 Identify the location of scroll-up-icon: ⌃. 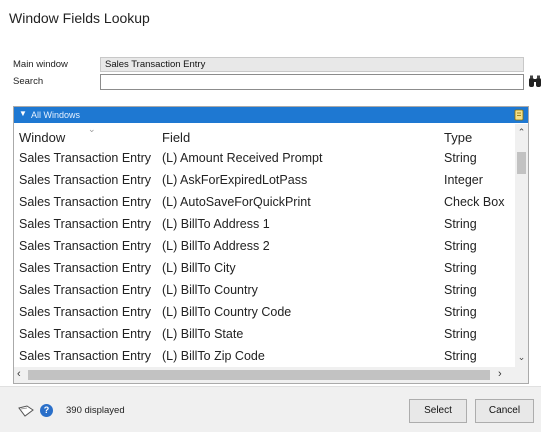
(521, 133).